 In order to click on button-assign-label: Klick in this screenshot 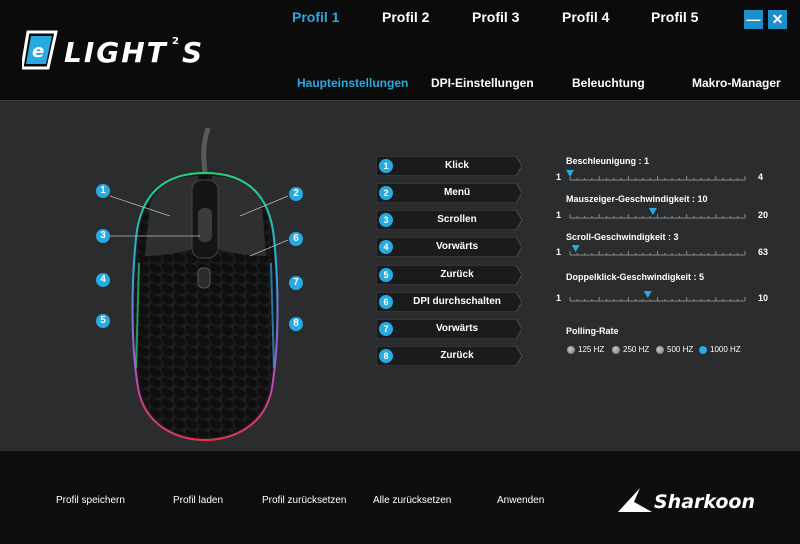, I will do `click(457, 165)`.